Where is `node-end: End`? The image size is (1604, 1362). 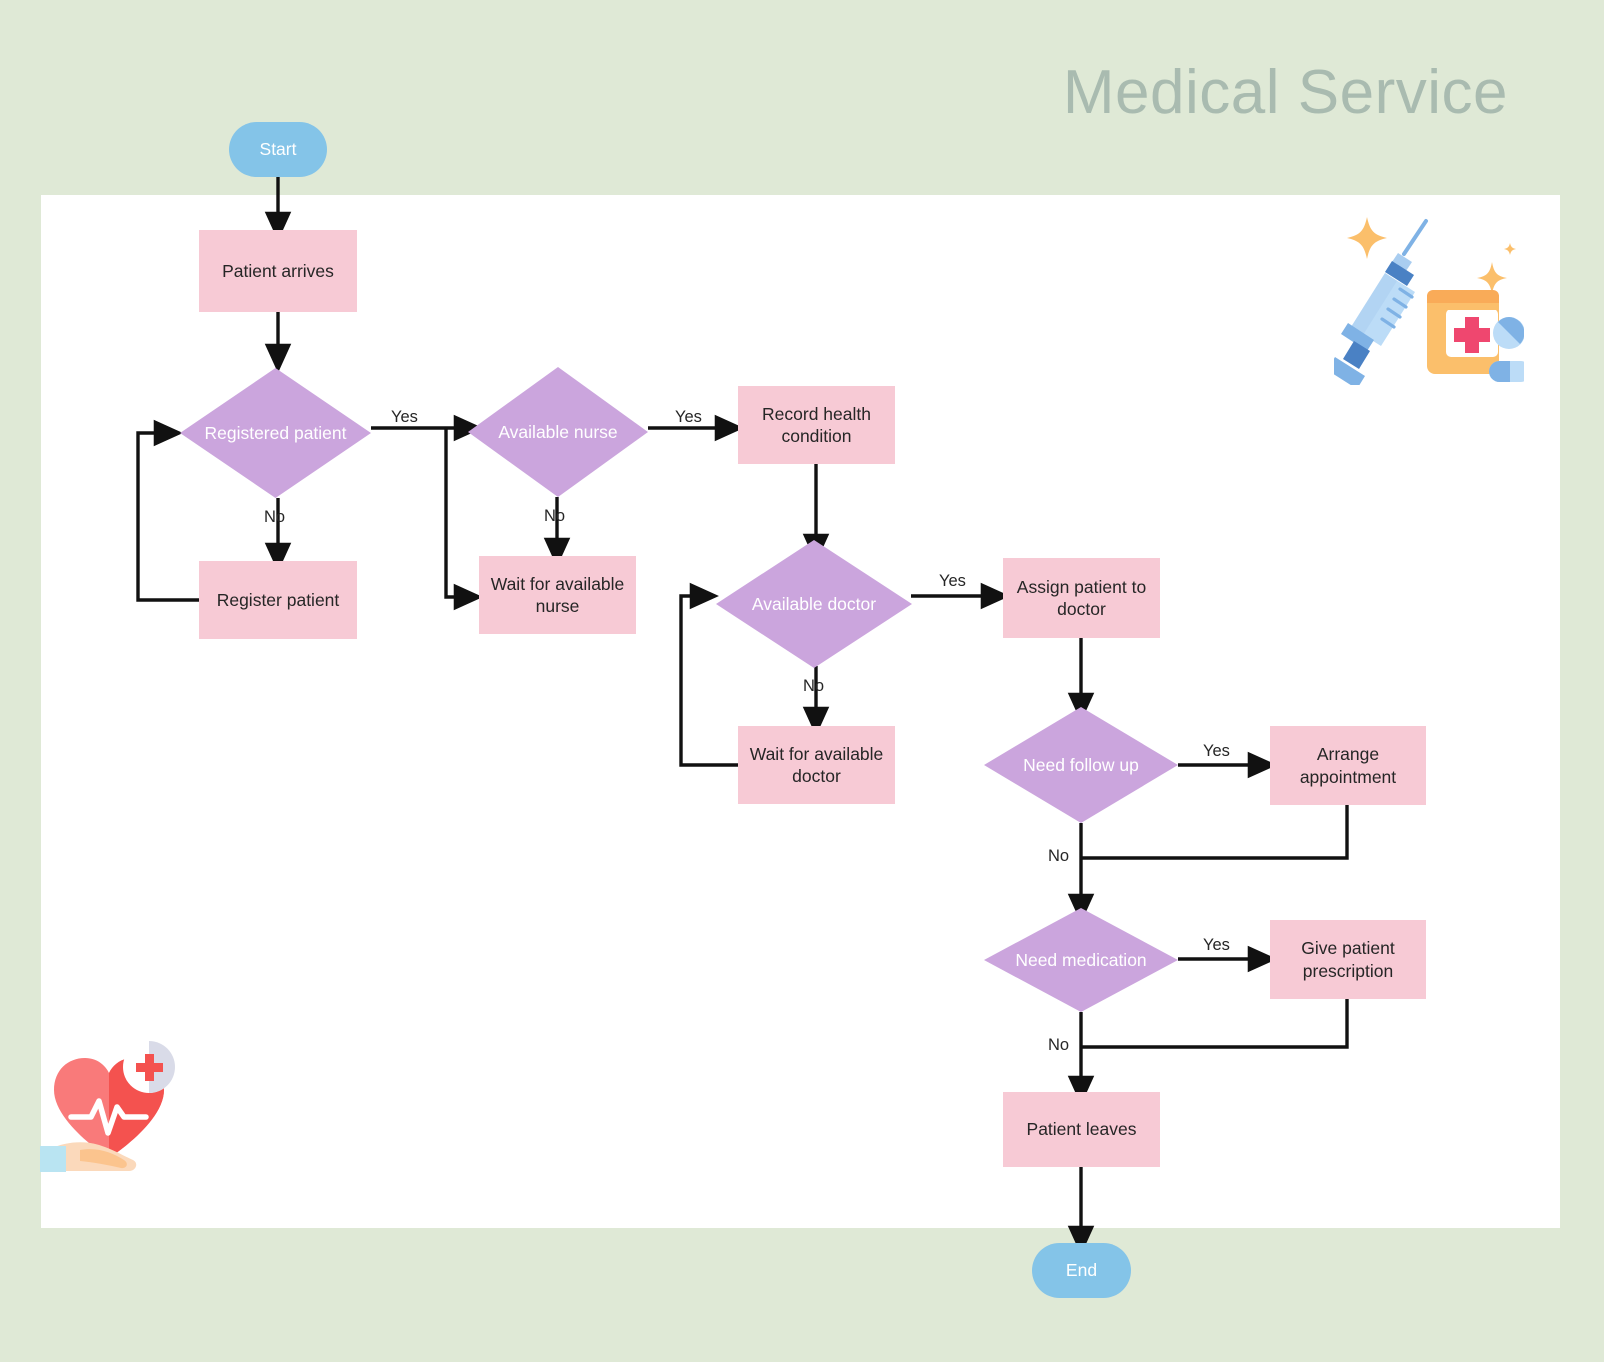 node-end: End is located at coordinates (1081, 1270).